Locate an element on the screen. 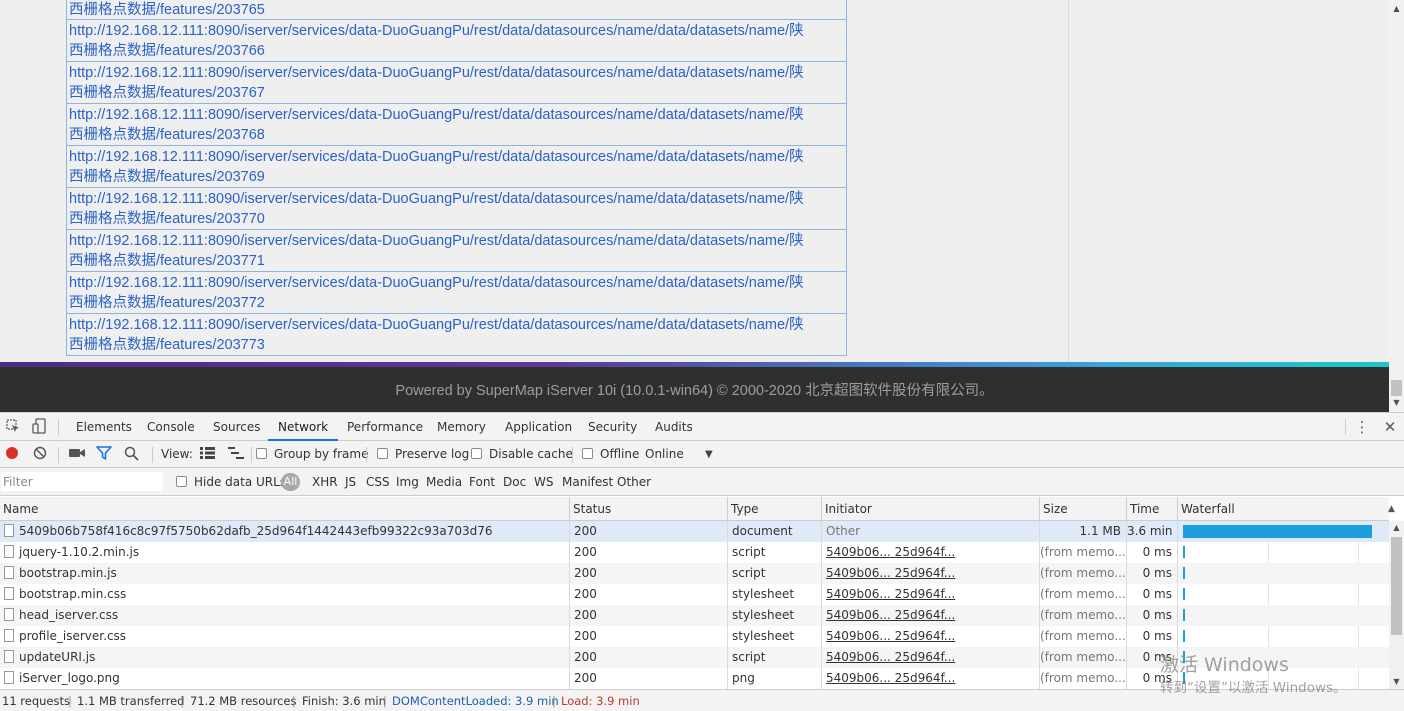 The image size is (1404, 711). page-scrollbar: ▲ ▼ is located at coordinates (1396, 206).